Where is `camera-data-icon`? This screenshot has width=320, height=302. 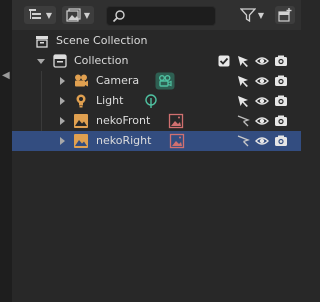
camera-data-icon is located at coordinates (165, 81).